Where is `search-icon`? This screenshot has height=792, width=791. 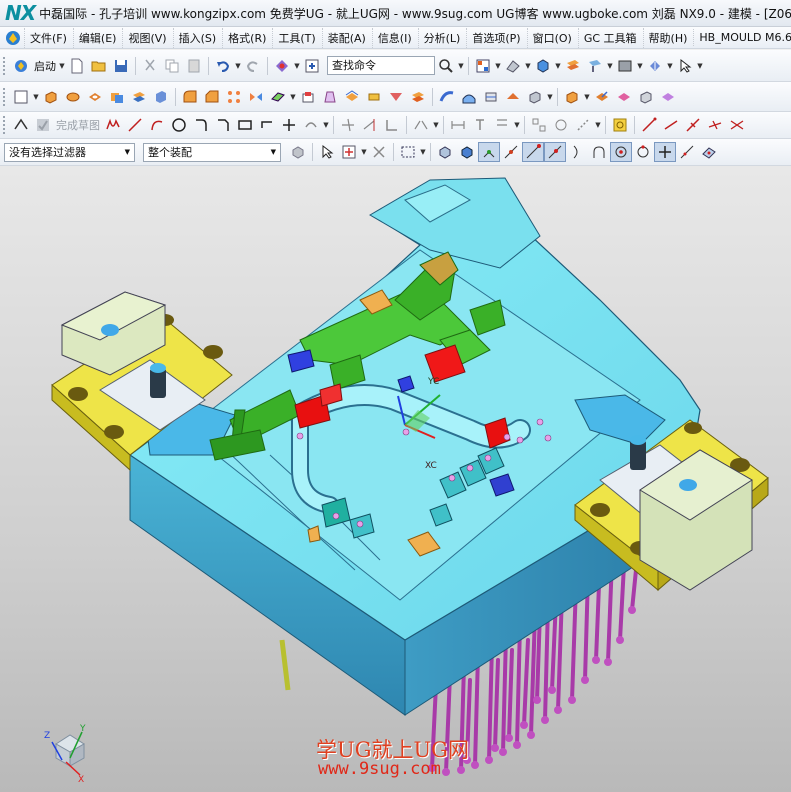 search-icon is located at coordinates (446, 66).